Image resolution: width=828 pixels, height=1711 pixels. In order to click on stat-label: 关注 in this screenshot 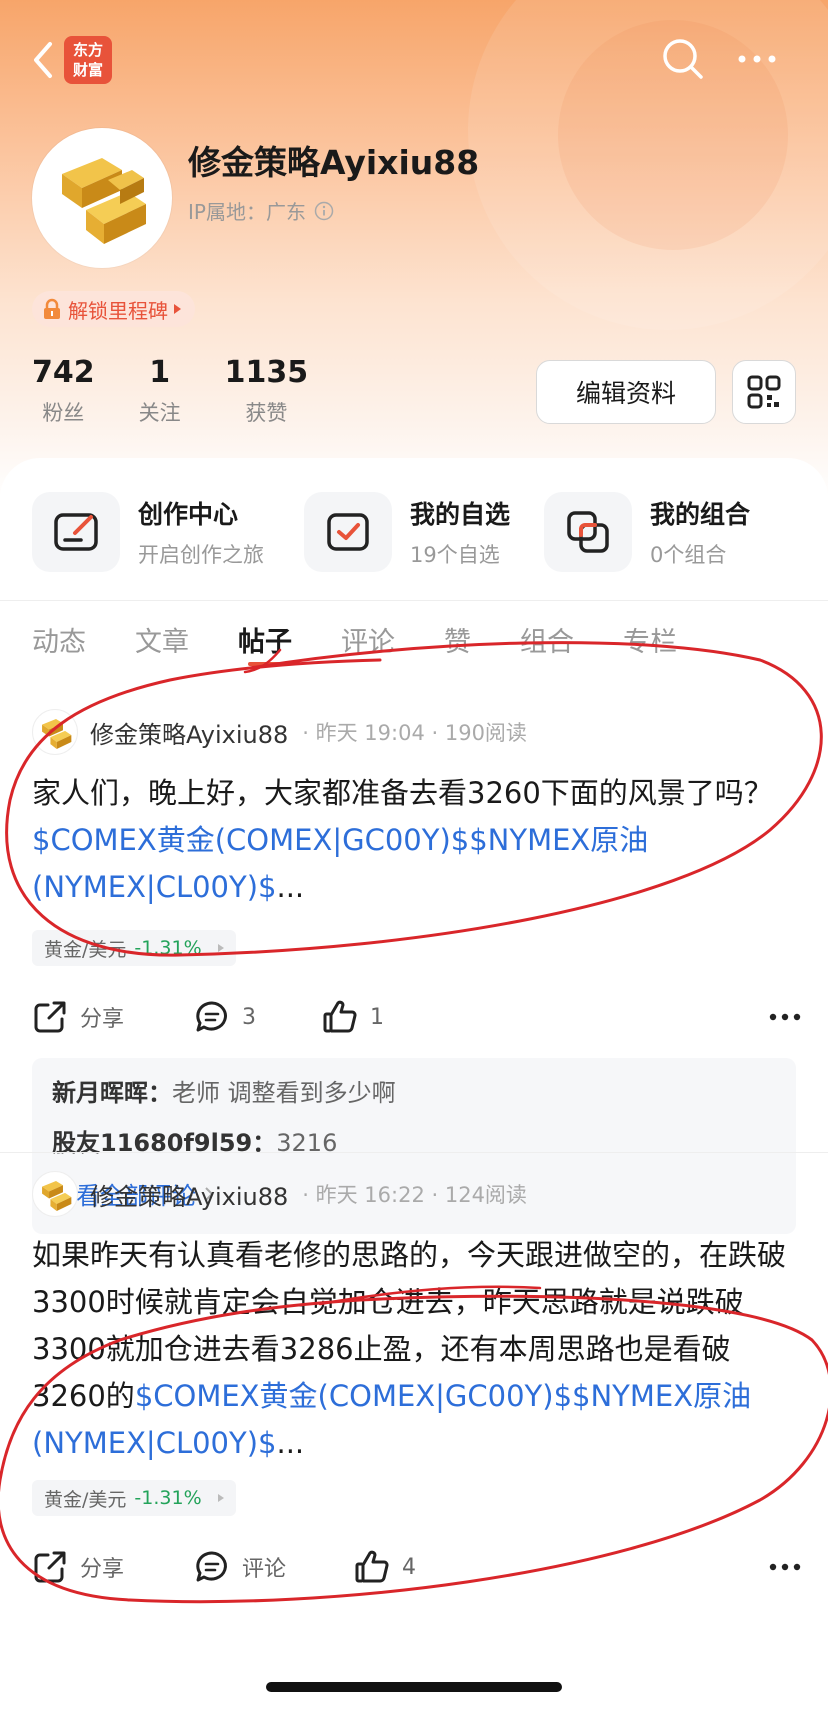, I will do `click(159, 413)`.